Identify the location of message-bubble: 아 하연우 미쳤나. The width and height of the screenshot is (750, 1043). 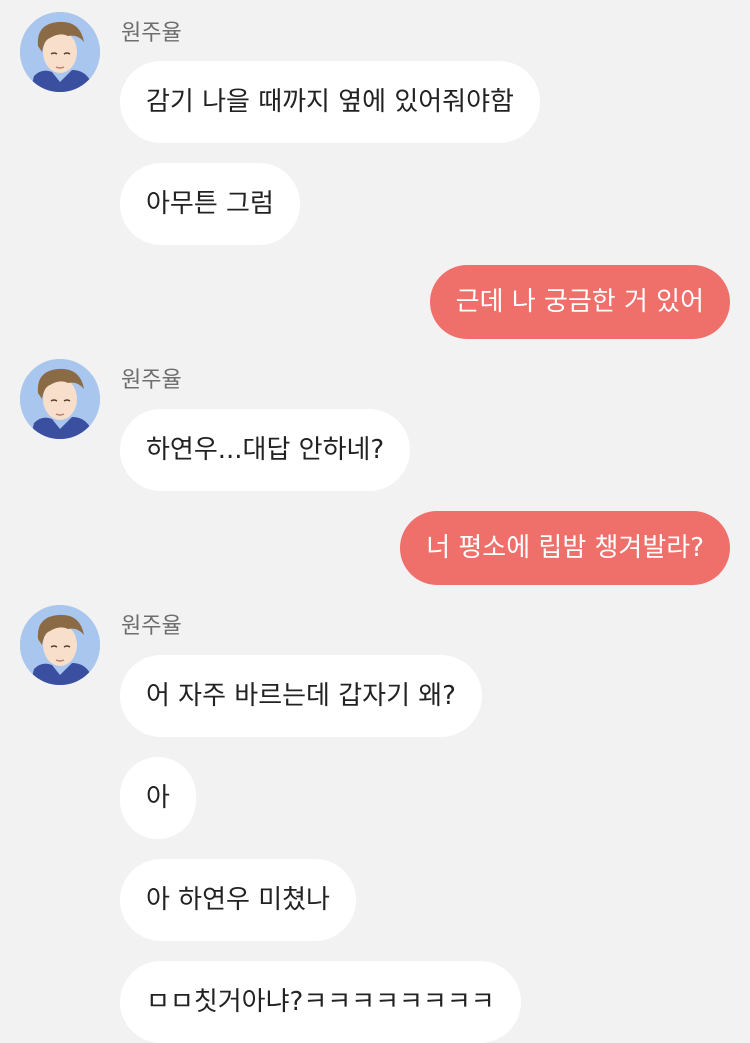
(238, 900).